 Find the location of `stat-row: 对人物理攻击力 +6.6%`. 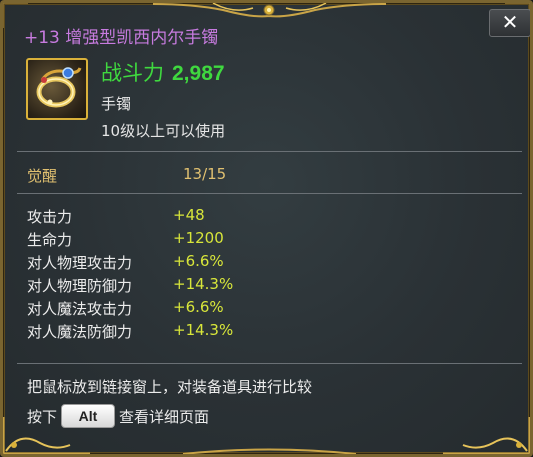

stat-row: 对人物理攻击力 +6.6% is located at coordinates (157, 263).